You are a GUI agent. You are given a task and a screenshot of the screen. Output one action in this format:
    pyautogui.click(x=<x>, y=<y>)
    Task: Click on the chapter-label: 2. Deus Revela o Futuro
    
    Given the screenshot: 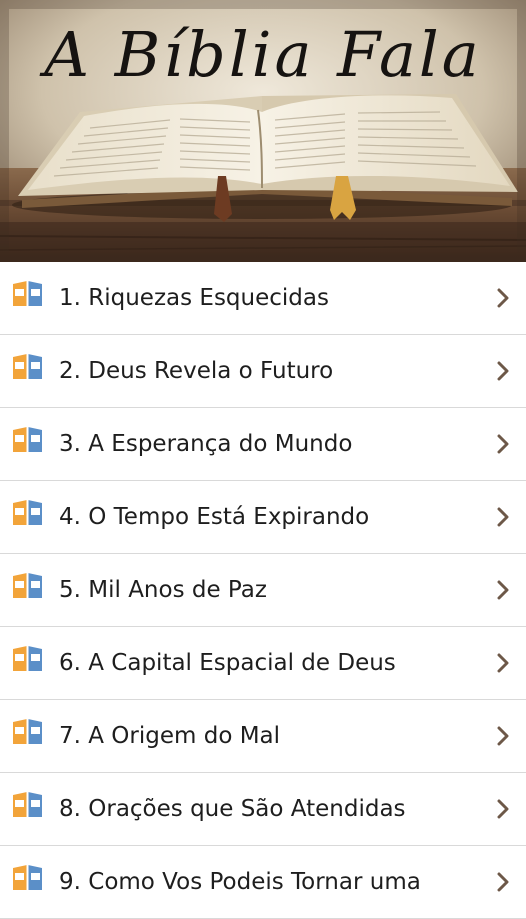 What is the action you would take?
    pyautogui.click(x=196, y=371)
    